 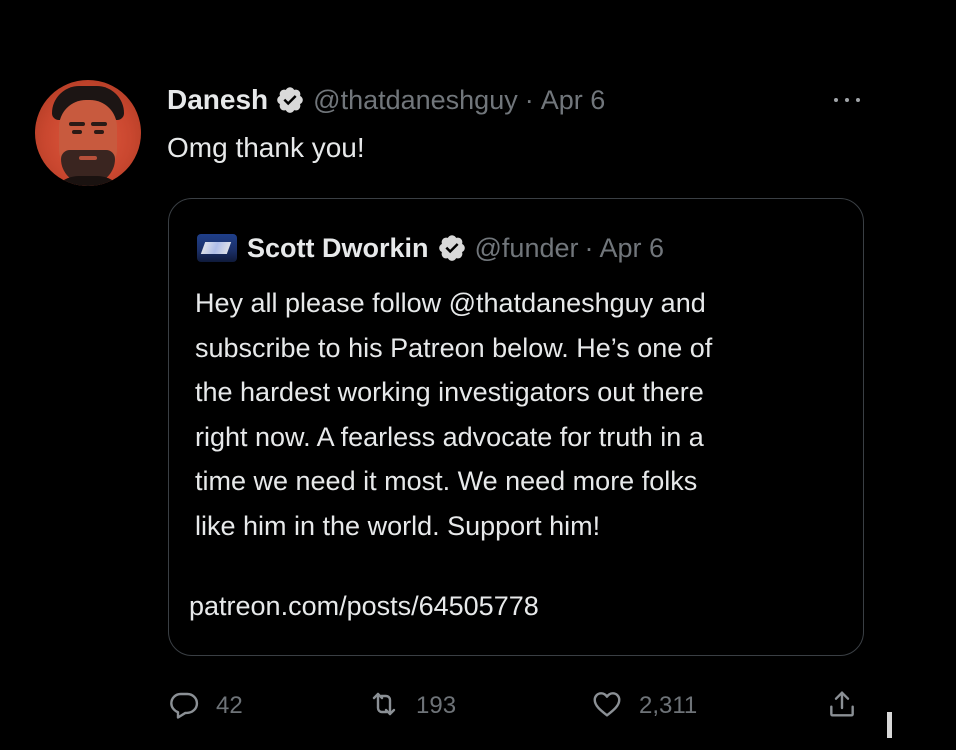 What do you see at coordinates (88, 181) in the screenshot?
I see `avatar-shirt` at bounding box center [88, 181].